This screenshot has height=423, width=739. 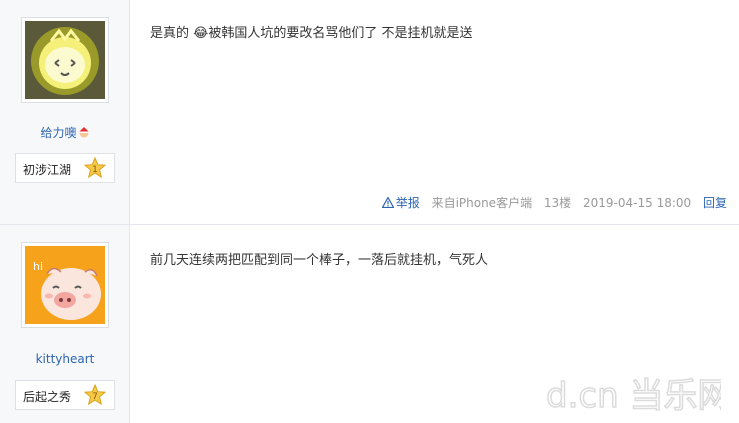 I want to click on level-number: 7, so click(x=95, y=397).